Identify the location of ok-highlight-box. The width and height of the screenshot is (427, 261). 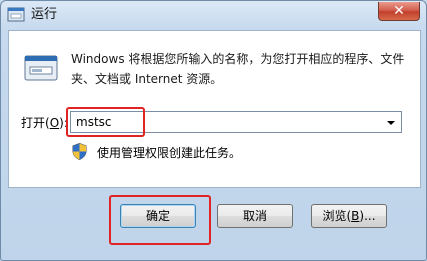
(160, 220).